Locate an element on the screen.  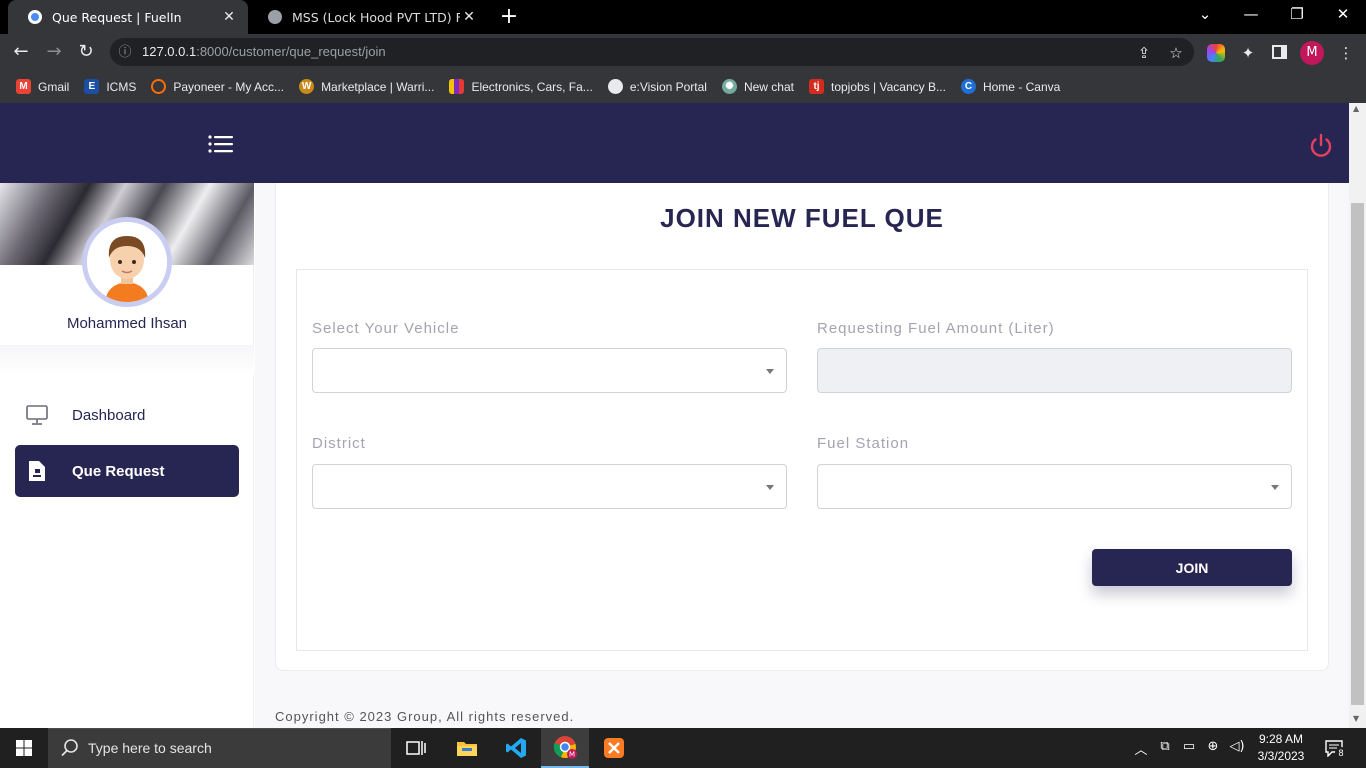
vscode-icon is located at coordinates (516, 748).